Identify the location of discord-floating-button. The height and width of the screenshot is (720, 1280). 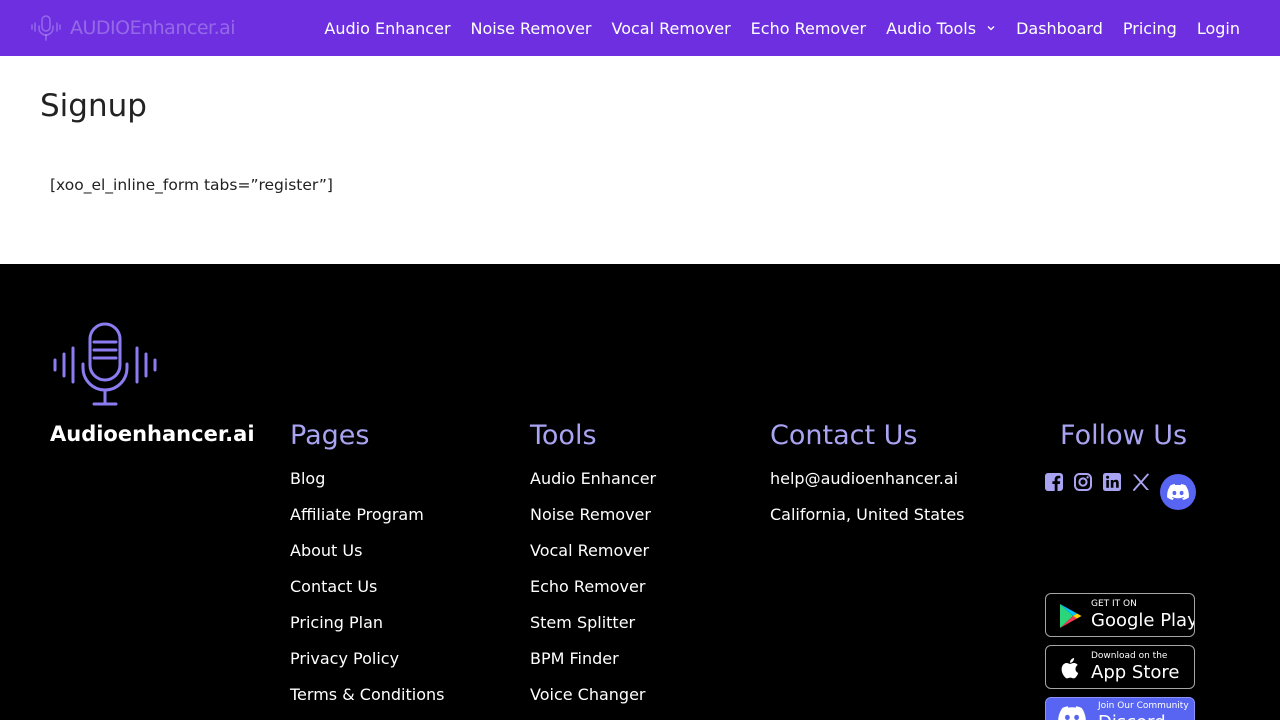
(1178, 492).